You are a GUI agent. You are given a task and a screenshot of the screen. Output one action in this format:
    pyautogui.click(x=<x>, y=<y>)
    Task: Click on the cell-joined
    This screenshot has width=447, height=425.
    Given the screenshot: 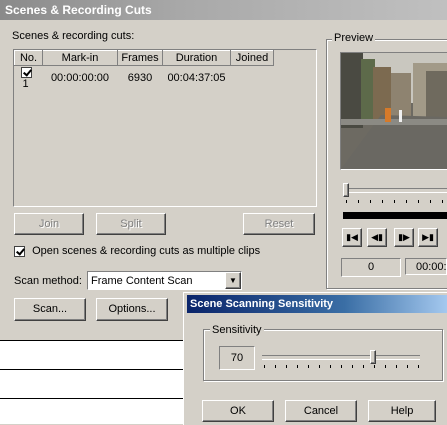 What is the action you would take?
    pyautogui.click(x=252, y=77)
    